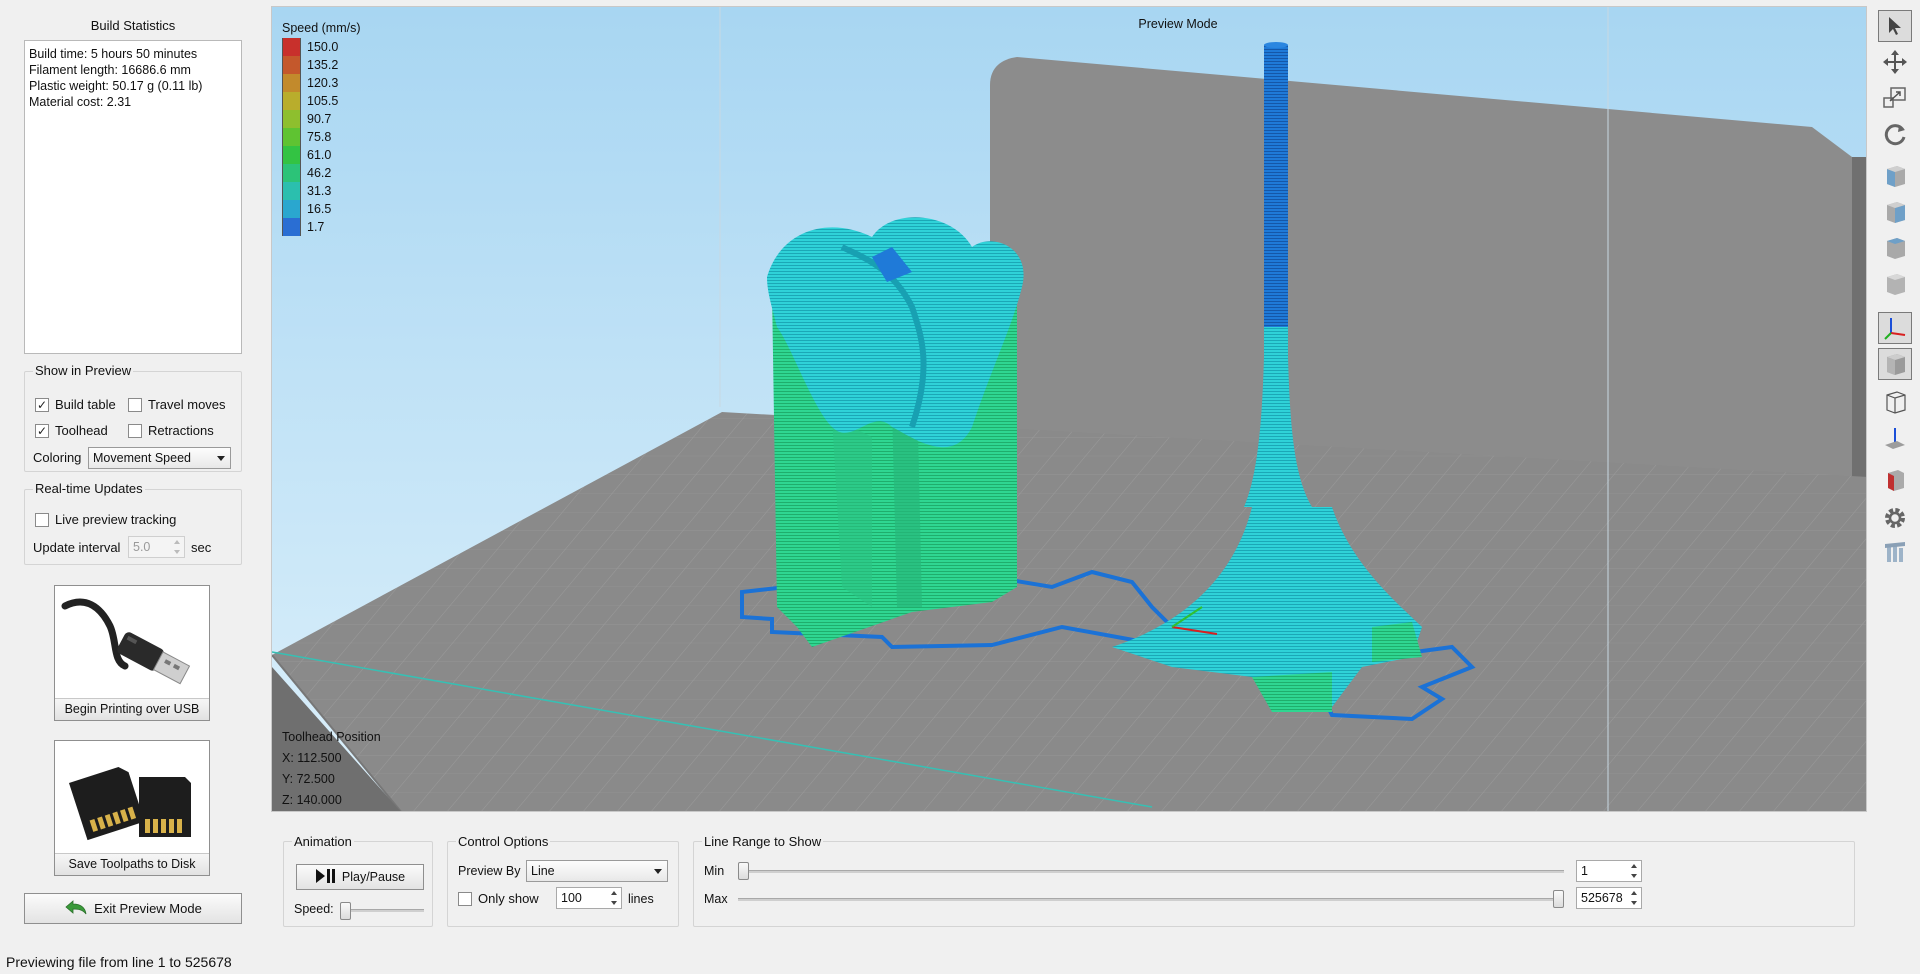 The height and width of the screenshot is (974, 1920). What do you see at coordinates (316, 227) in the screenshot?
I see `legend-value: 1.7` at bounding box center [316, 227].